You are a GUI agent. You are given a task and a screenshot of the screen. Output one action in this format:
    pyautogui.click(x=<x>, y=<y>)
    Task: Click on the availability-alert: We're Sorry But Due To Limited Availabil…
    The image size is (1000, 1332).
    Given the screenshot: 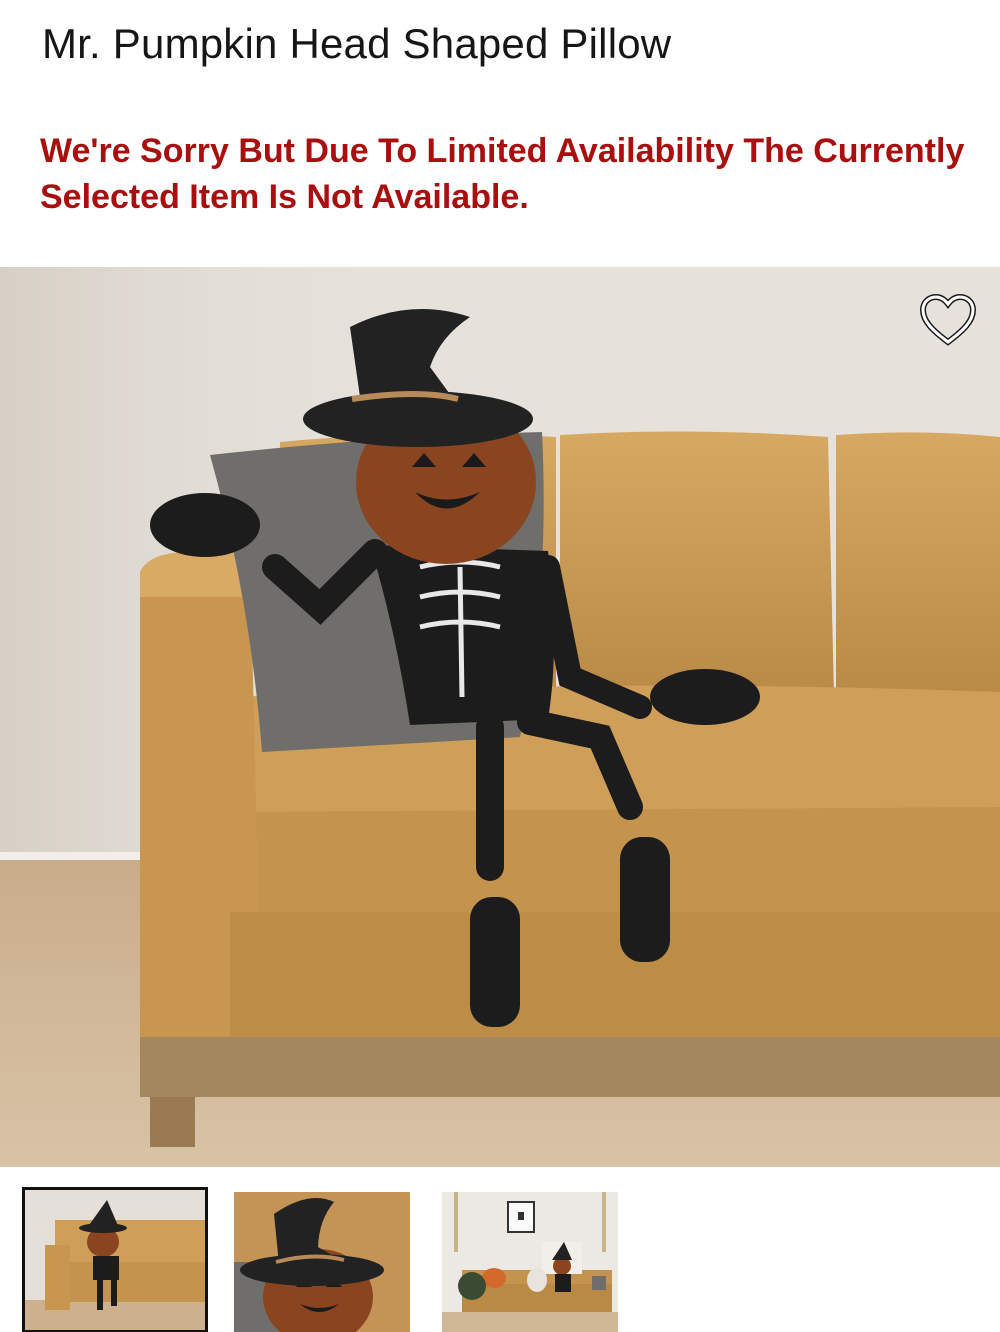 What is the action you would take?
    pyautogui.click(x=502, y=174)
    